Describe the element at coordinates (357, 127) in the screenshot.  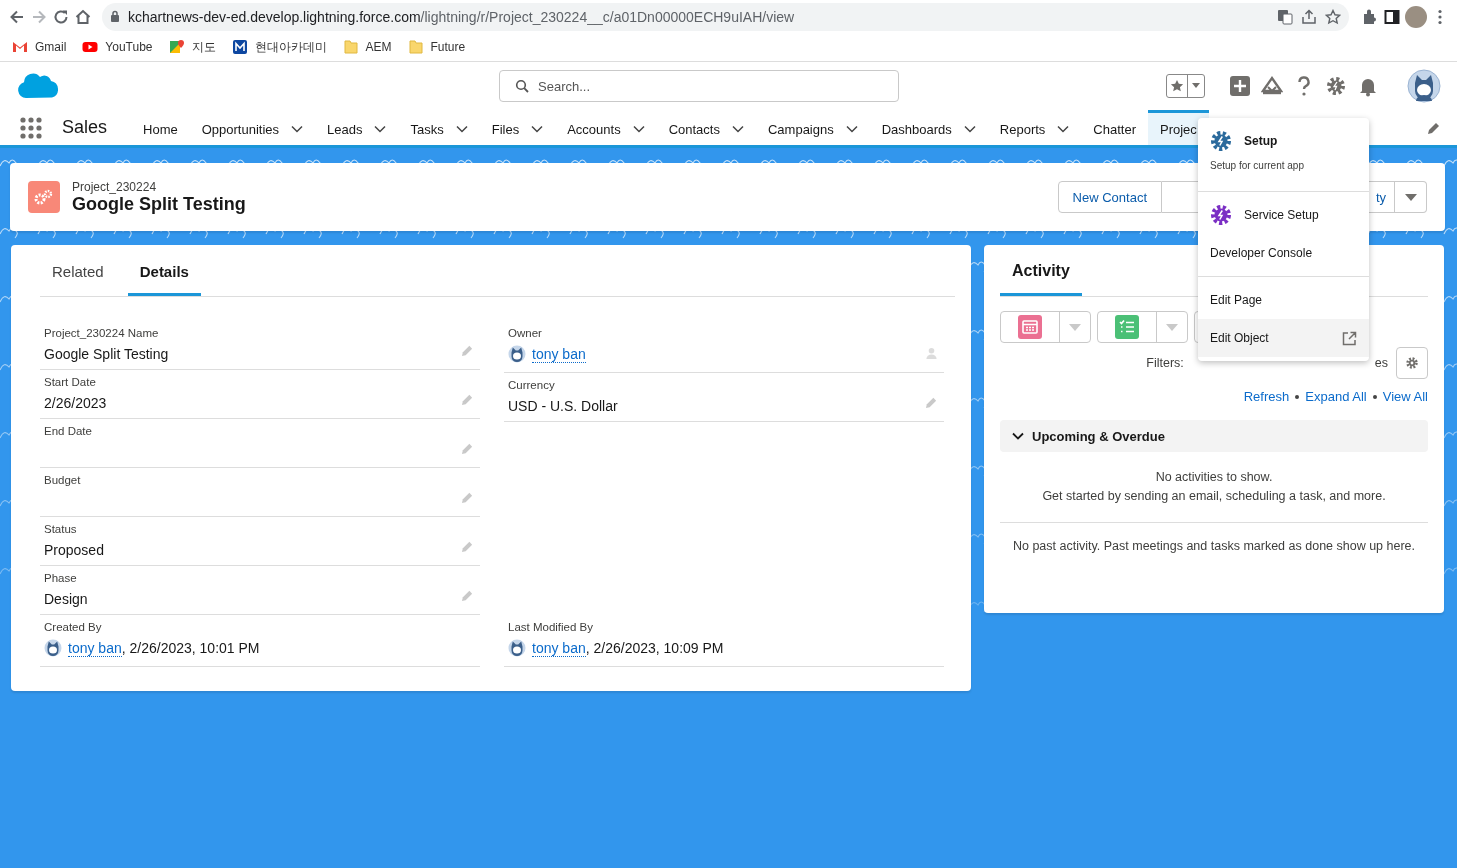
I see `nav-tab: Leads` at that location.